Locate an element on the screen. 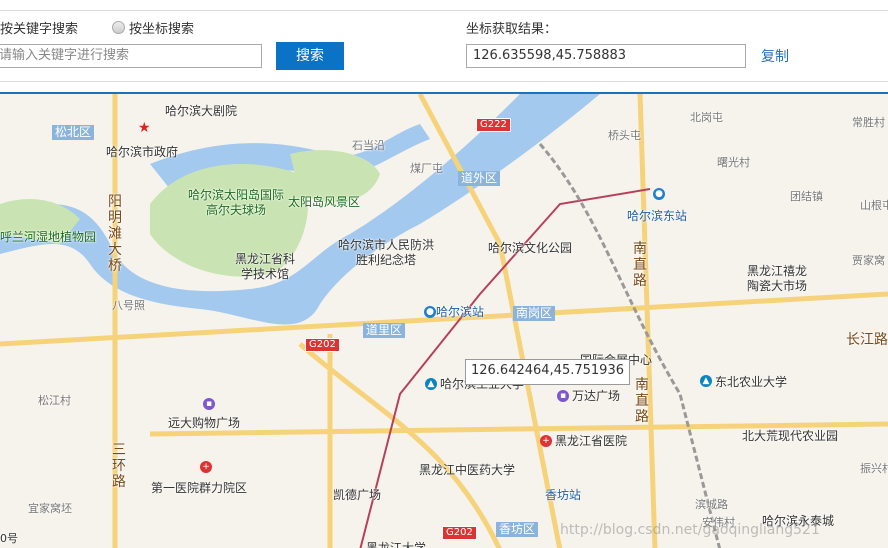 This screenshot has height=548, width=888. poi-label: 哈尔滨市人民防洪胜利纪念塔 is located at coordinates (386, 253).